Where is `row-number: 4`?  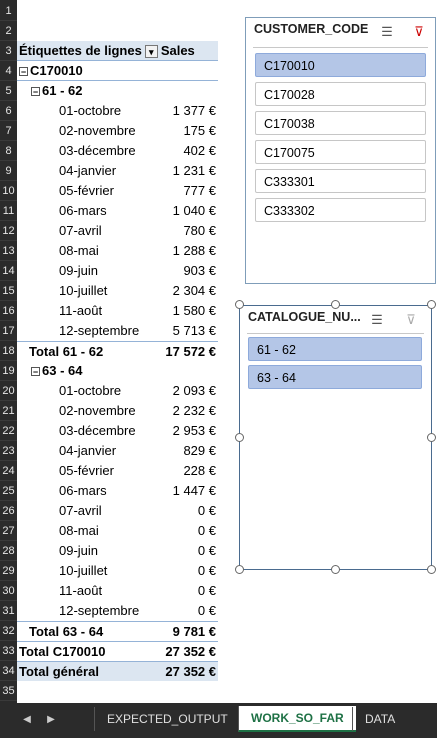
row-number: 4 is located at coordinates (8, 71).